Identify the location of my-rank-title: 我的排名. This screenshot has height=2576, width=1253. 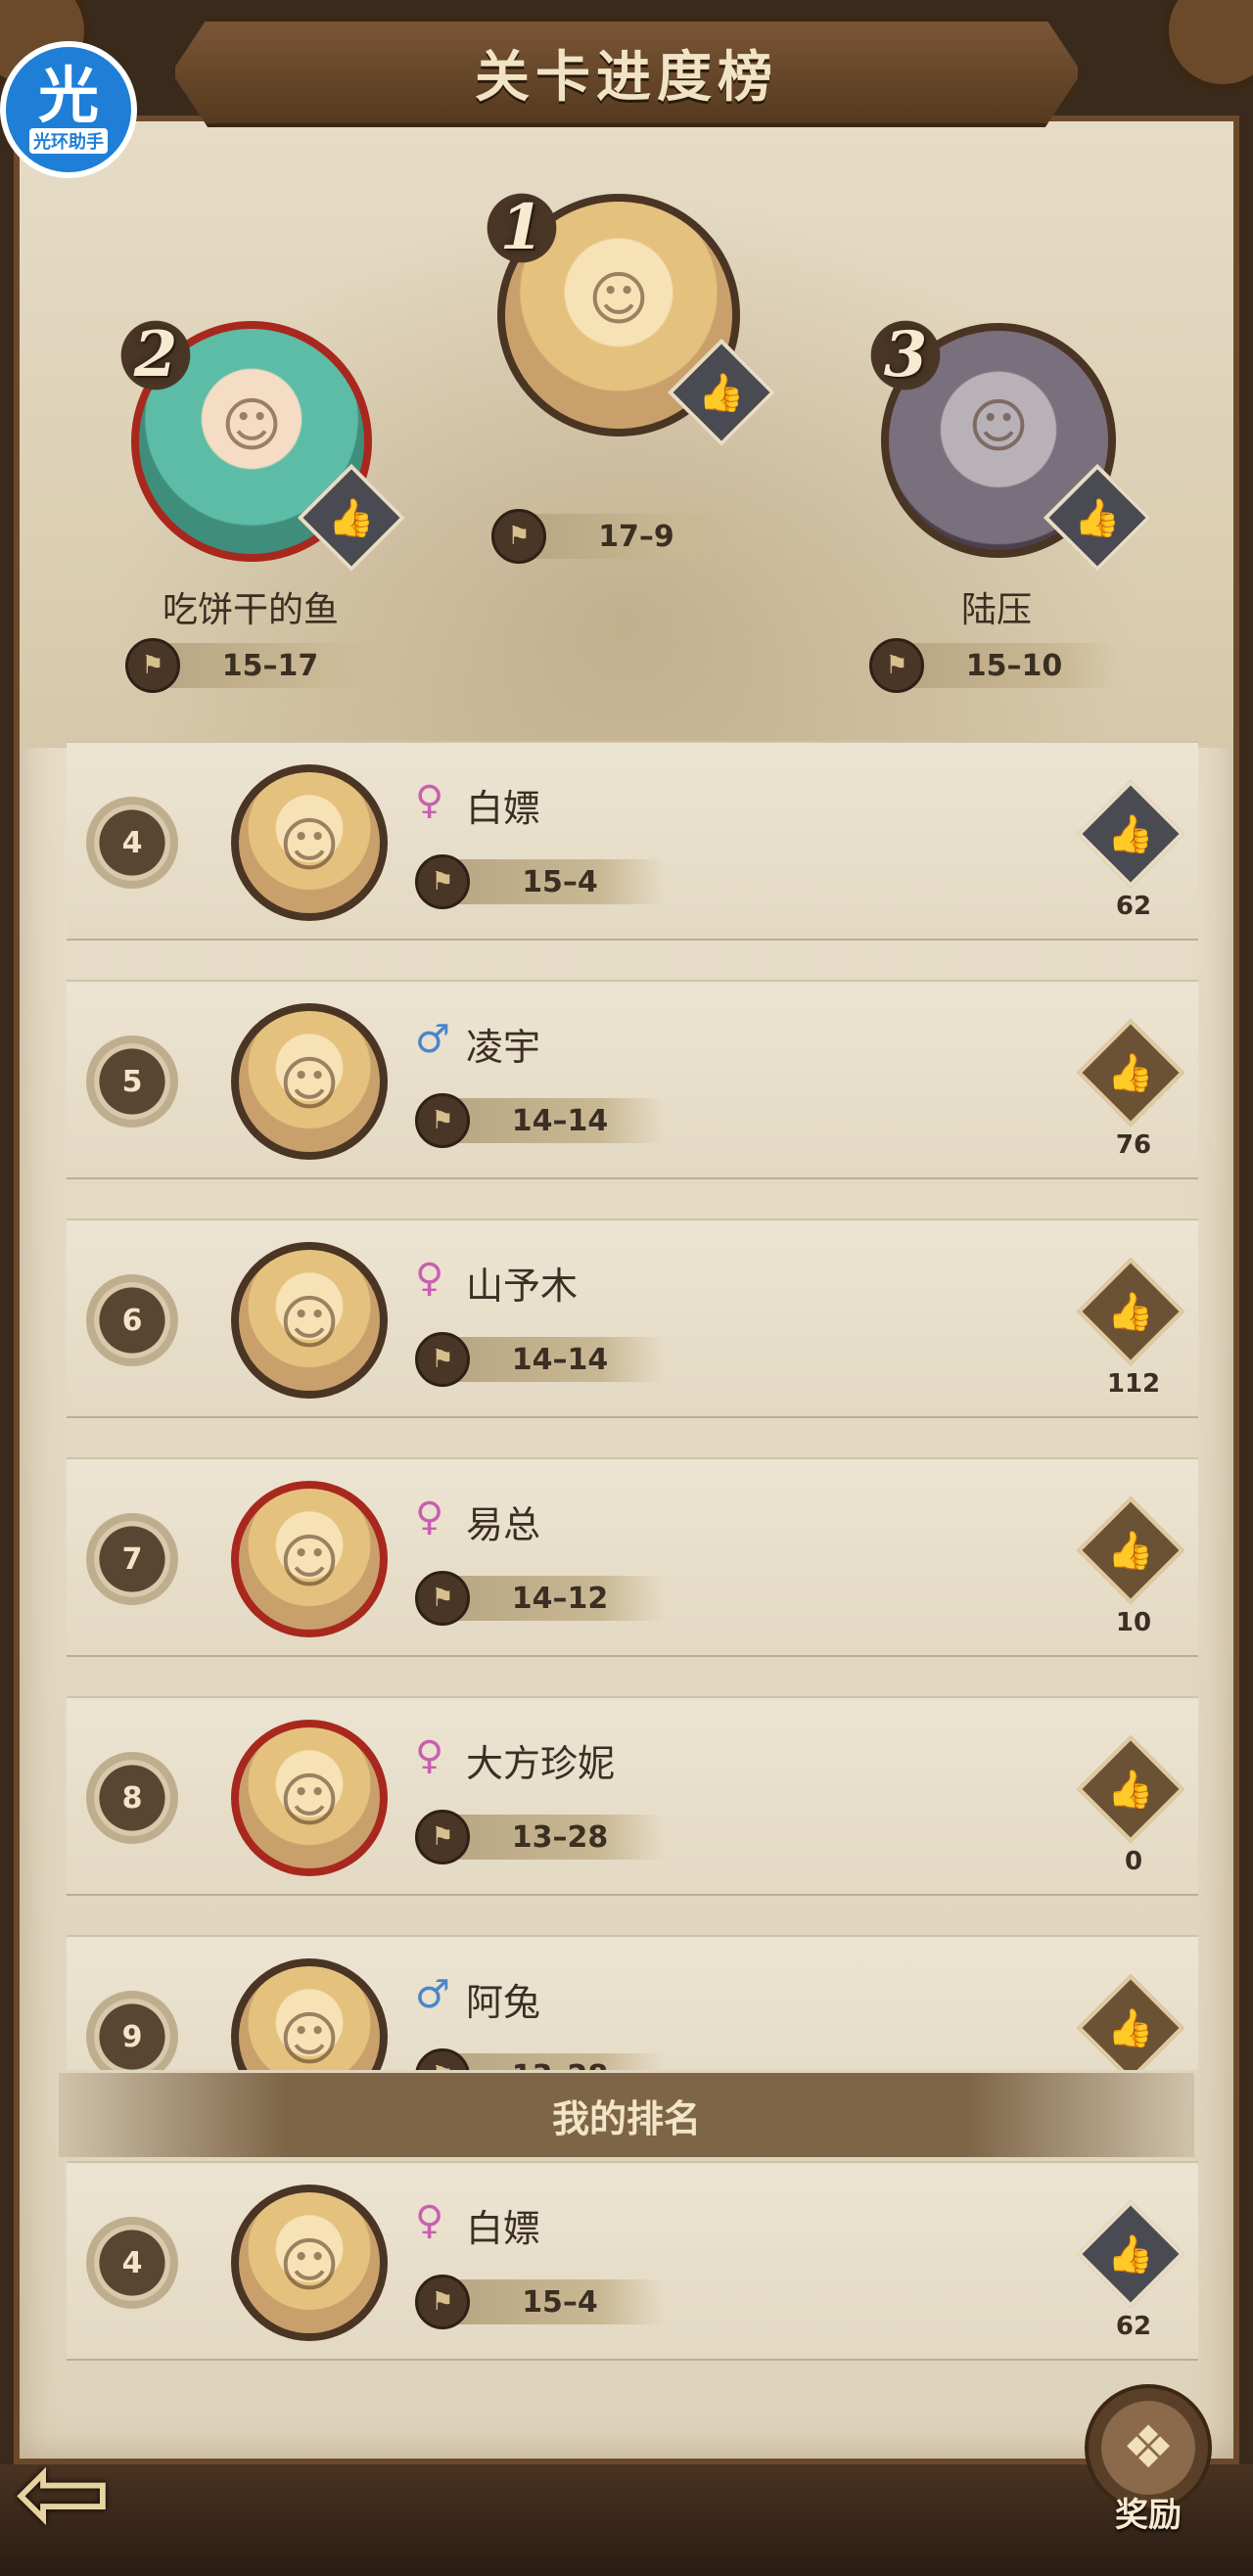
(626, 2118).